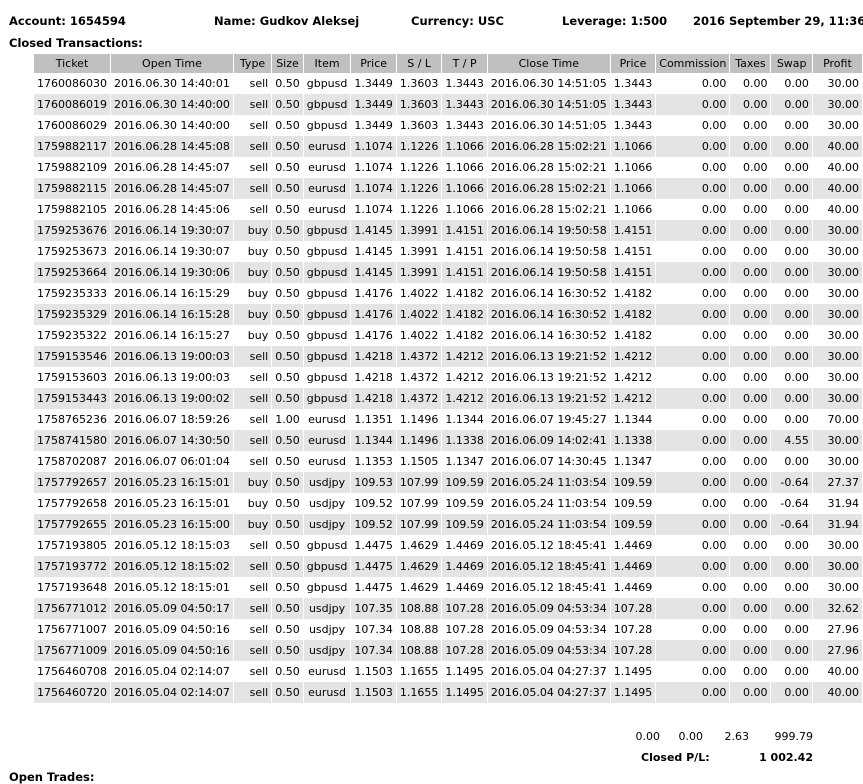  Describe the element at coordinates (52, 777) in the screenshot. I see `open-trades-title: Open Trades:` at that location.